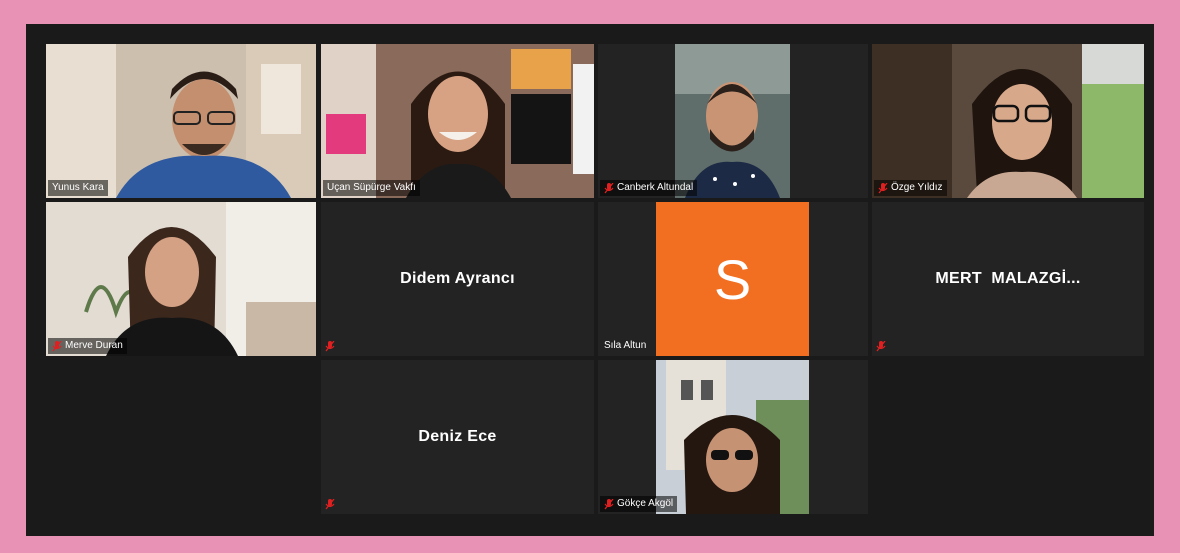  I want to click on participant-name: Canberk Altundal, so click(655, 187).